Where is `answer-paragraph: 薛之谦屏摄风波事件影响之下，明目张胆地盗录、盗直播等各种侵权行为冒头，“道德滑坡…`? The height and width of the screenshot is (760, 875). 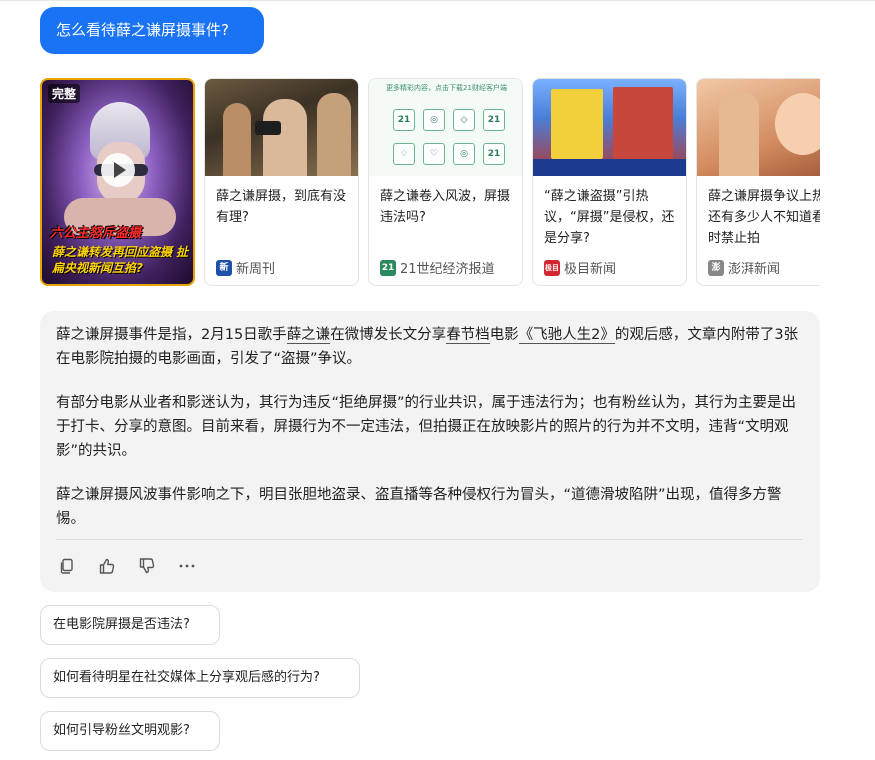 answer-paragraph: 薛之谦屏摄风波事件影响之下，明目张胆地盗录、盗直播等各种侵权行为冒头，“道德滑坡… is located at coordinates (419, 507).